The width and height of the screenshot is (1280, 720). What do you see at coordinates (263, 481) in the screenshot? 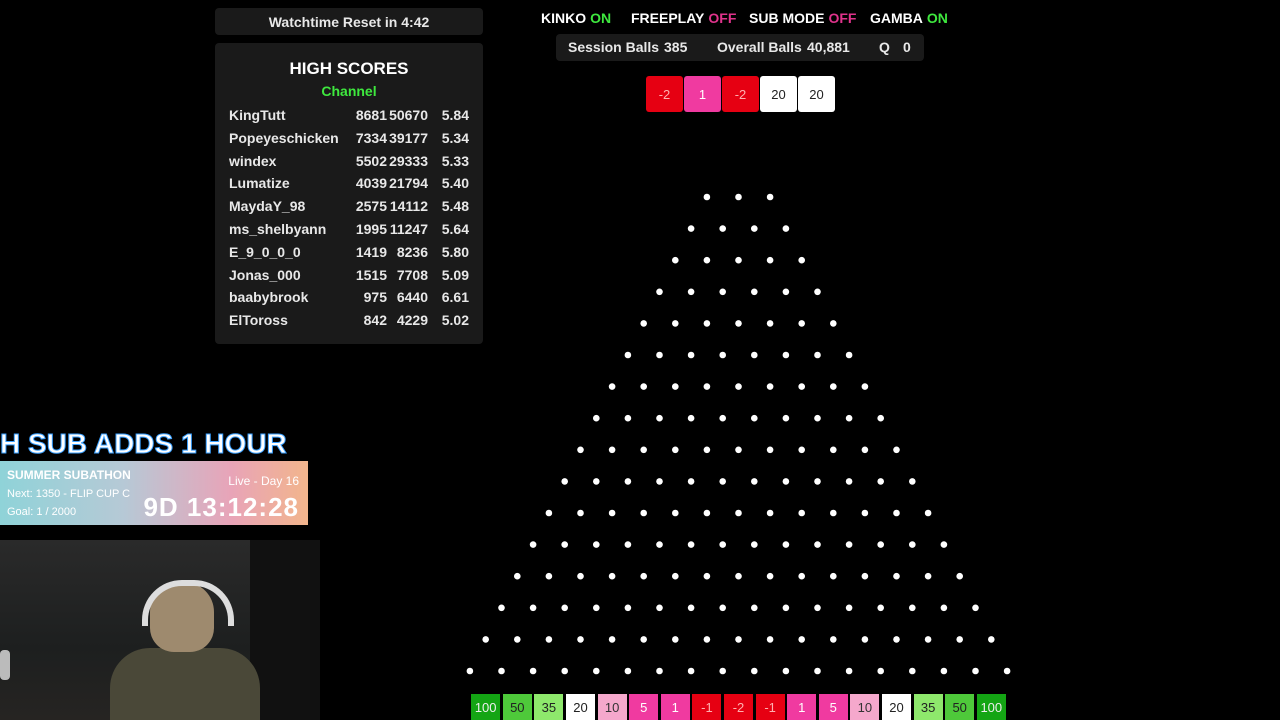
I see `subathon-live-day: Live - Day 16` at bounding box center [263, 481].